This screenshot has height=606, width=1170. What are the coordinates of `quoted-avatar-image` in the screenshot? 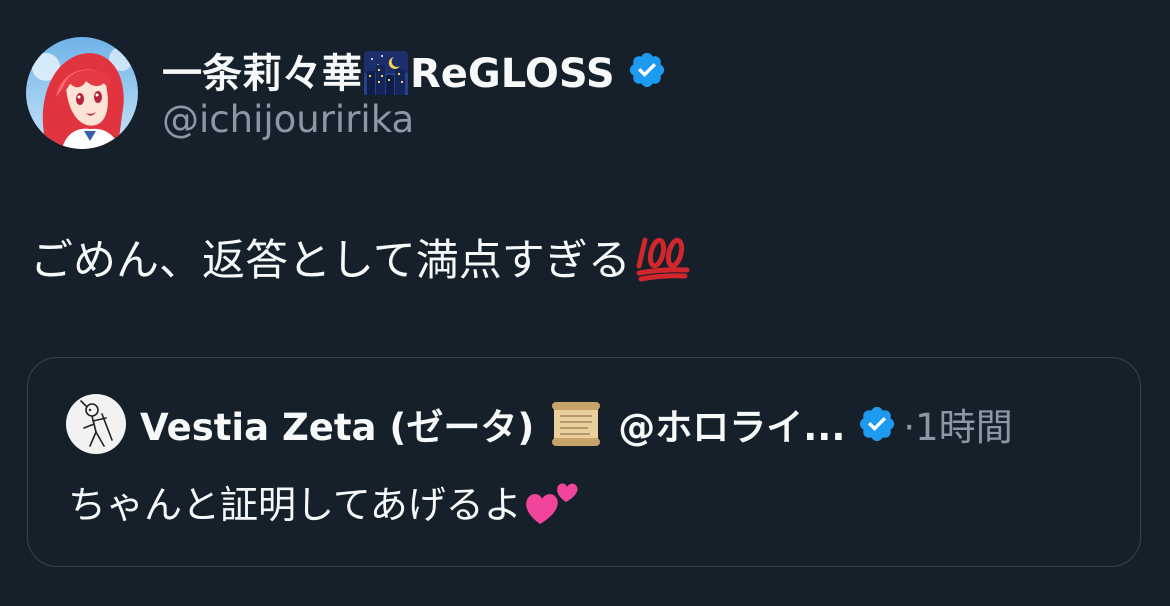 It's located at (96, 424).